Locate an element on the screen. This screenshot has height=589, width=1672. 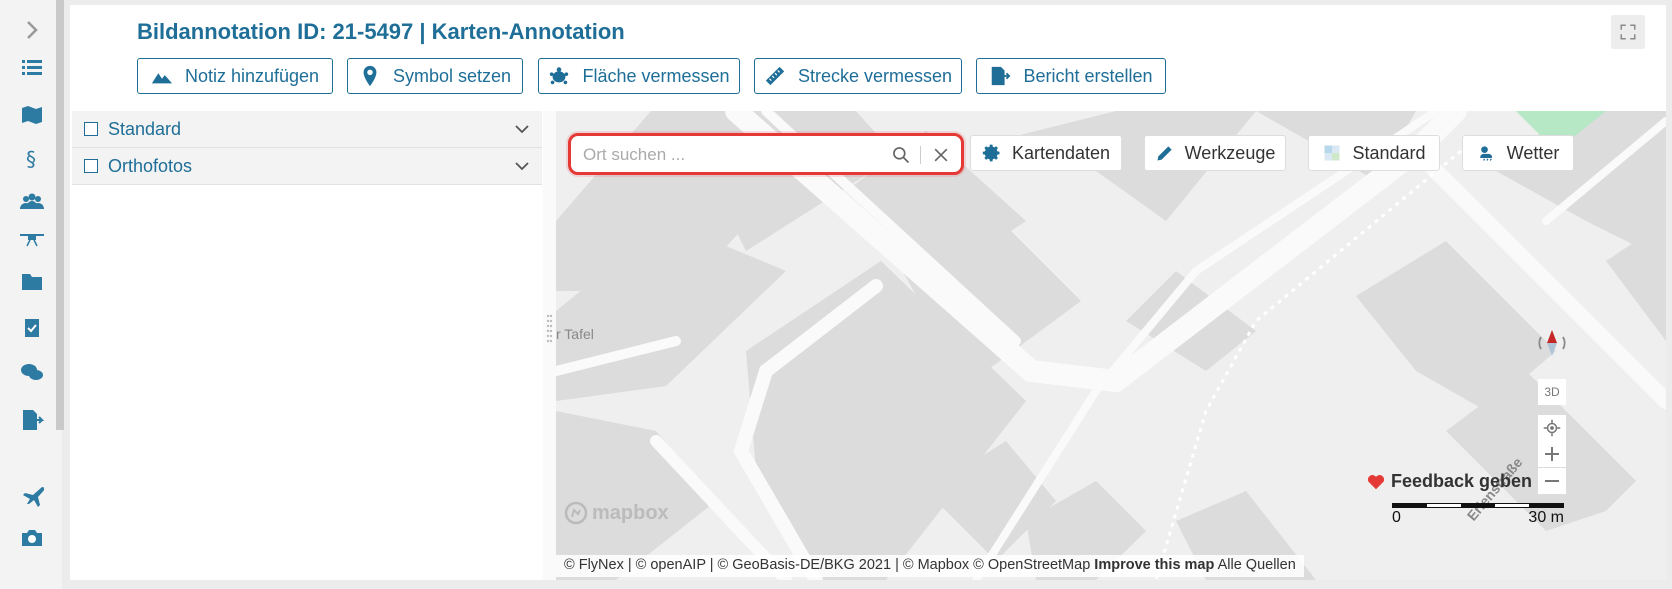
scale-start: 0 is located at coordinates (1396, 517).